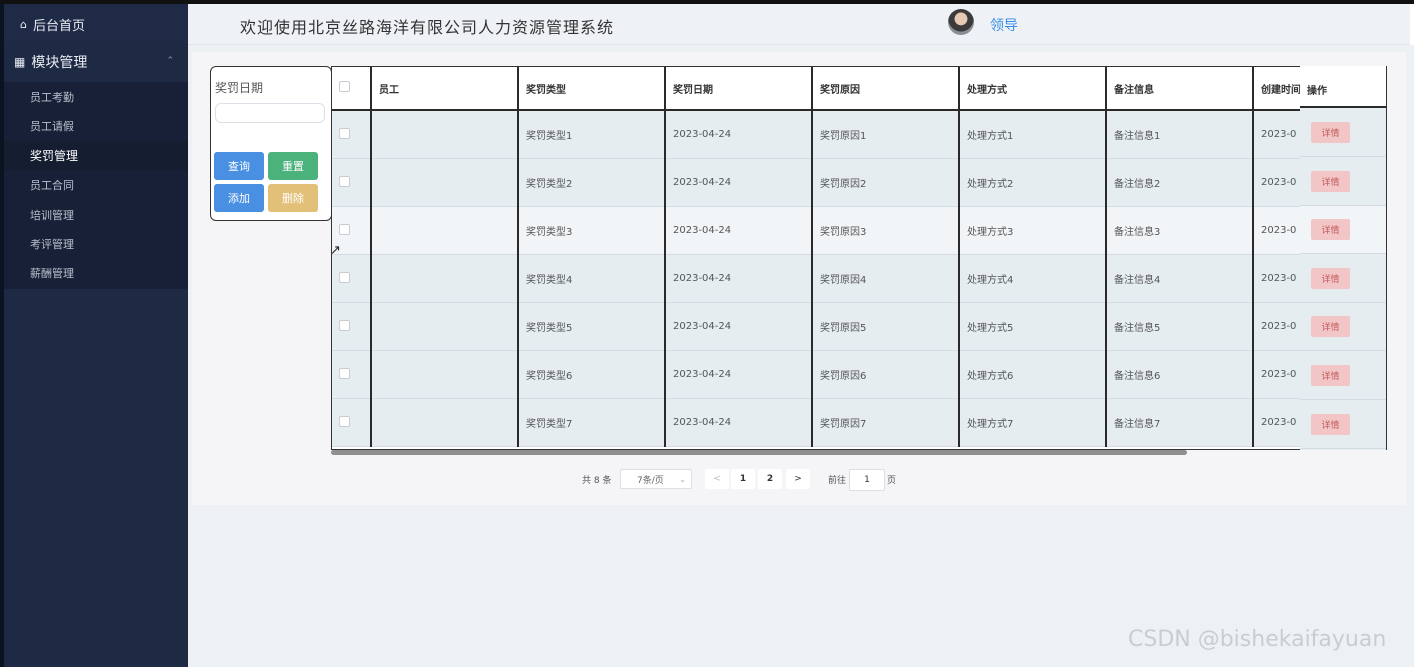 The height and width of the screenshot is (667, 1414). What do you see at coordinates (1033, 230) in the screenshot?
I see `table-cell-method: 处理方式3` at bounding box center [1033, 230].